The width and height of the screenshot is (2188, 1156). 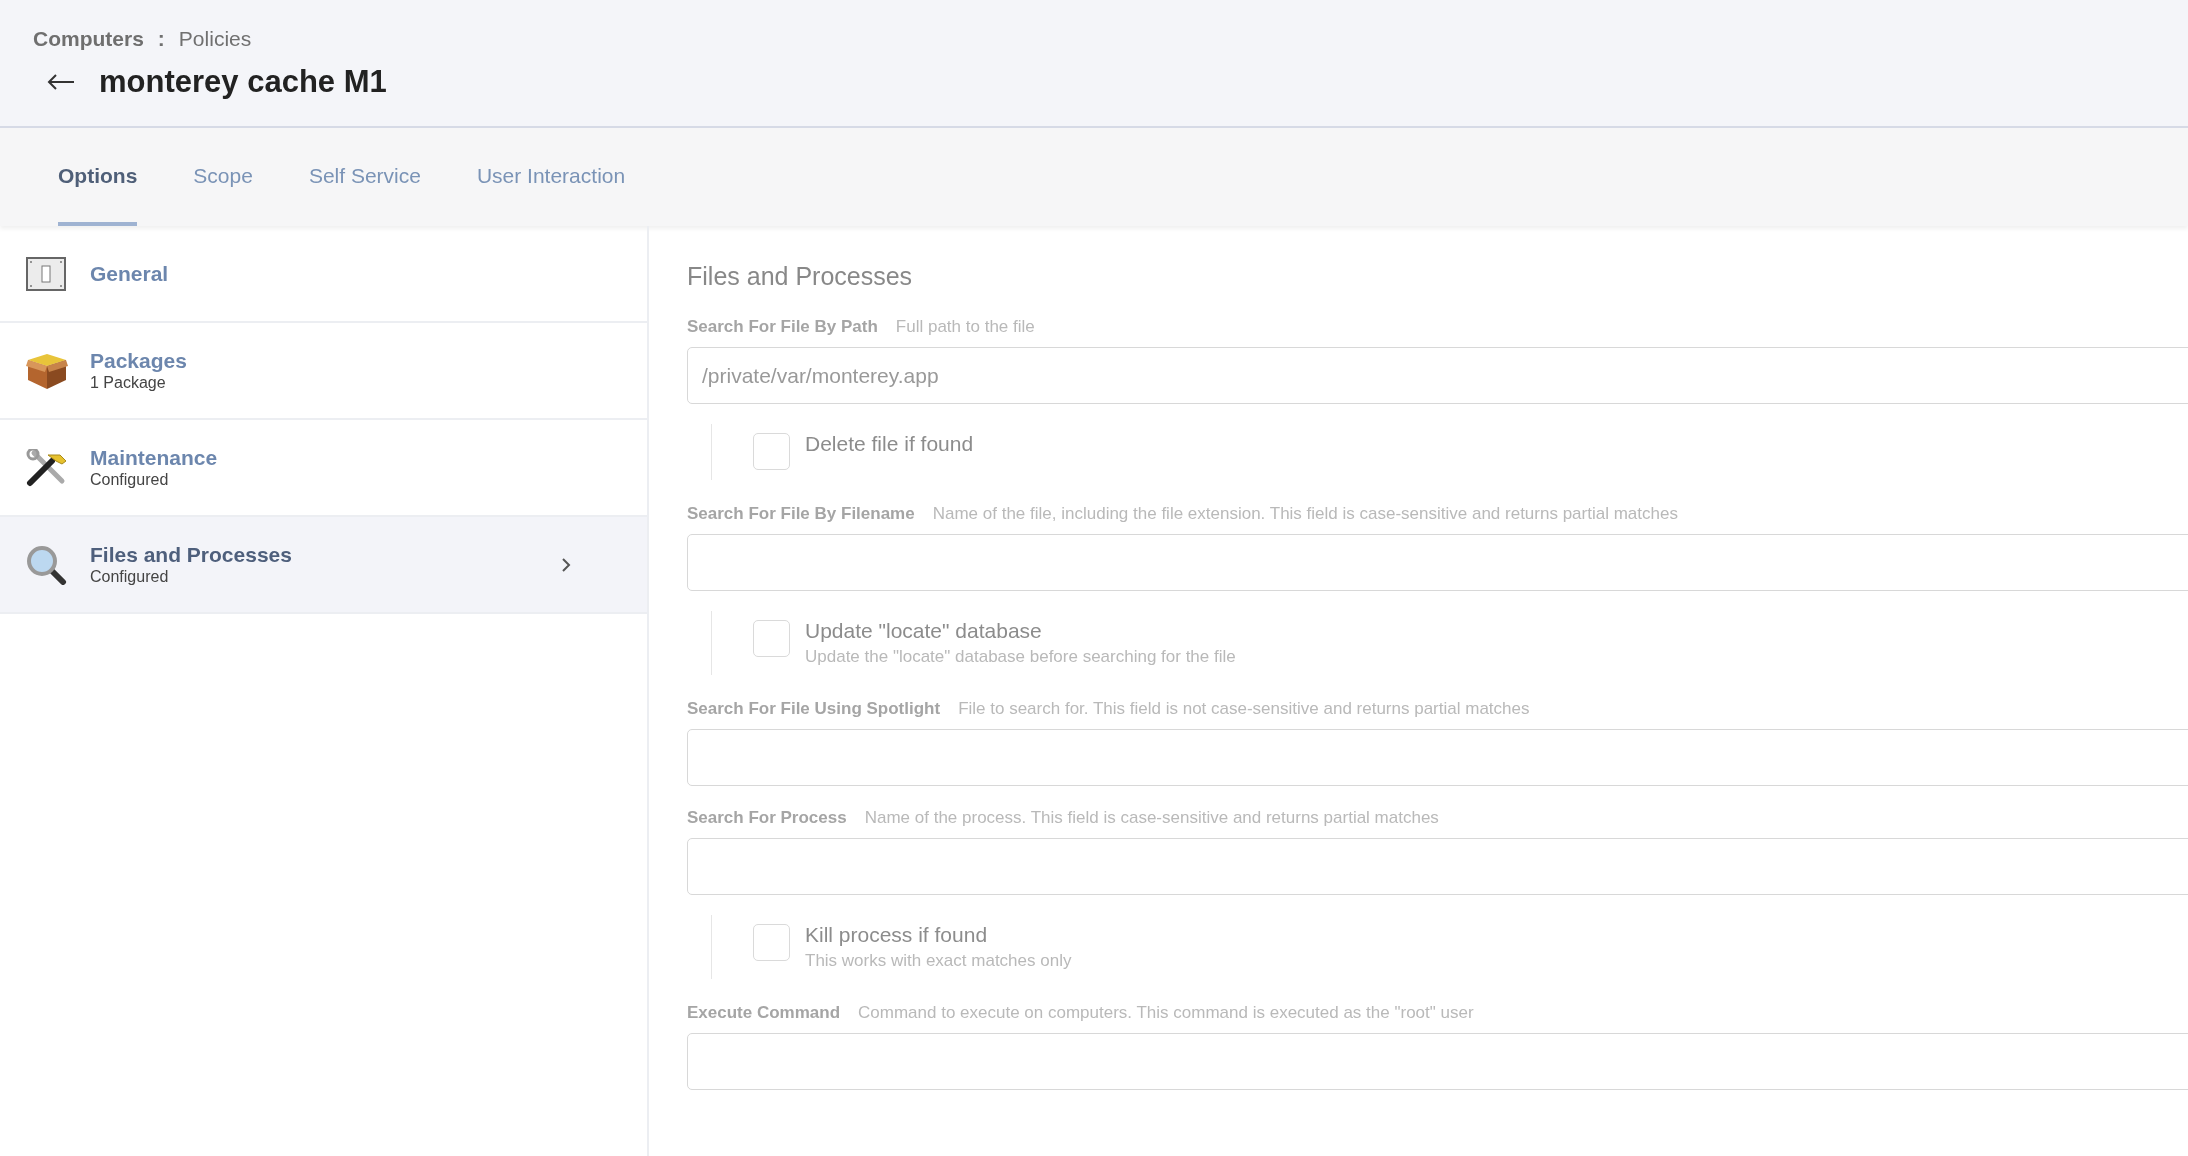 What do you see at coordinates (764, 1013) in the screenshot?
I see `field-label: Execute Command` at bounding box center [764, 1013].